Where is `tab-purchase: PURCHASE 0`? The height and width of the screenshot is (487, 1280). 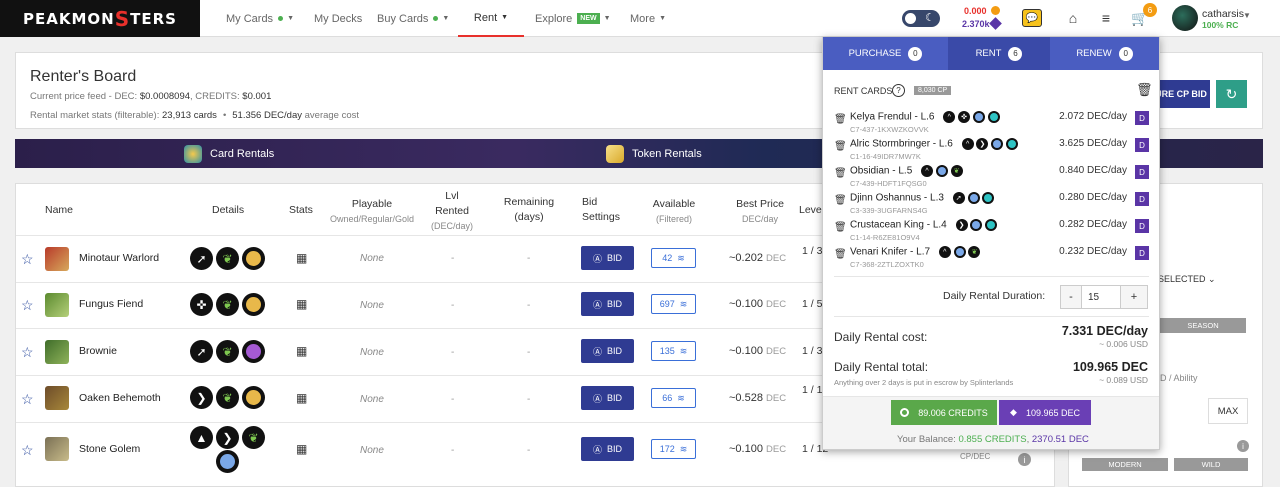 tab-purchase: PURCHASE 0 is located at coordinates (885, 53).